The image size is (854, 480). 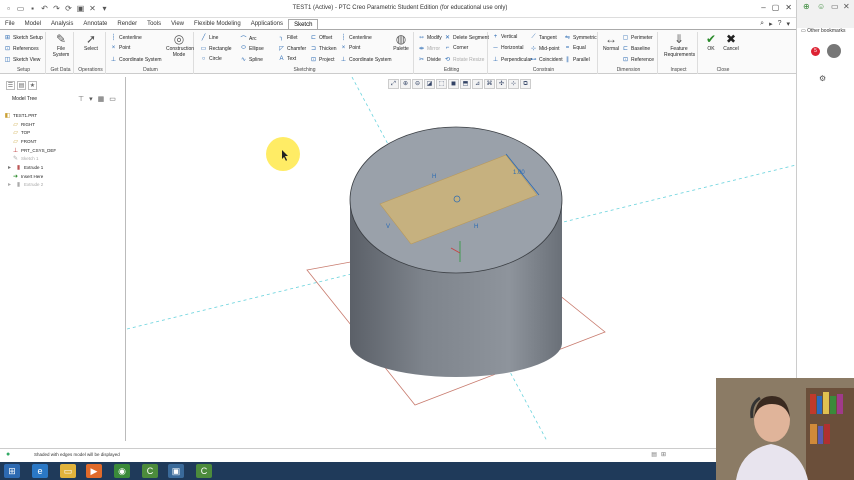 I want to click on smart-filter-icon: ⊞, so click(x=663, y=454).